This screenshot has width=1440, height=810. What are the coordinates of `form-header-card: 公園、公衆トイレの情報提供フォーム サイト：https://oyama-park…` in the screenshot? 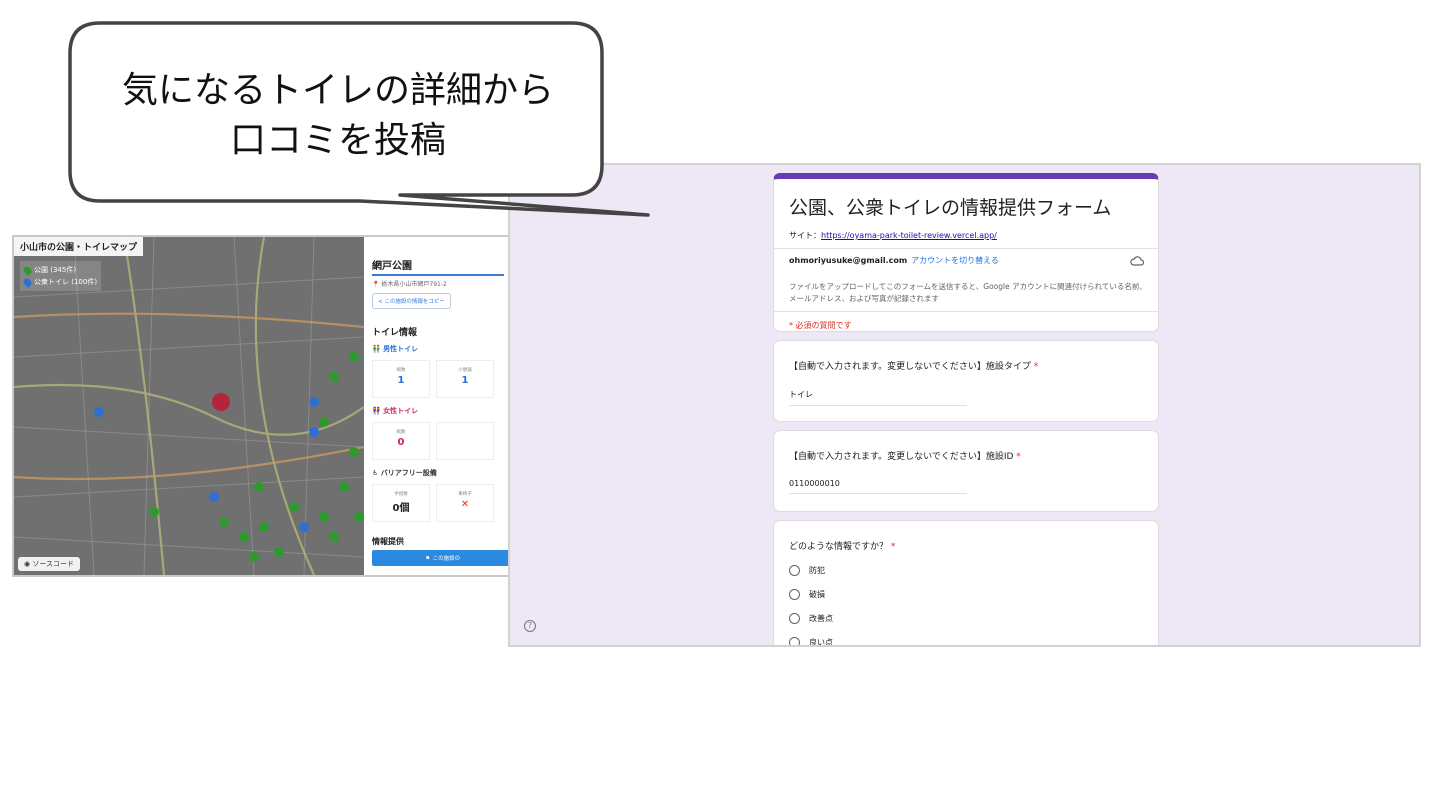 It's located at (966, 252).